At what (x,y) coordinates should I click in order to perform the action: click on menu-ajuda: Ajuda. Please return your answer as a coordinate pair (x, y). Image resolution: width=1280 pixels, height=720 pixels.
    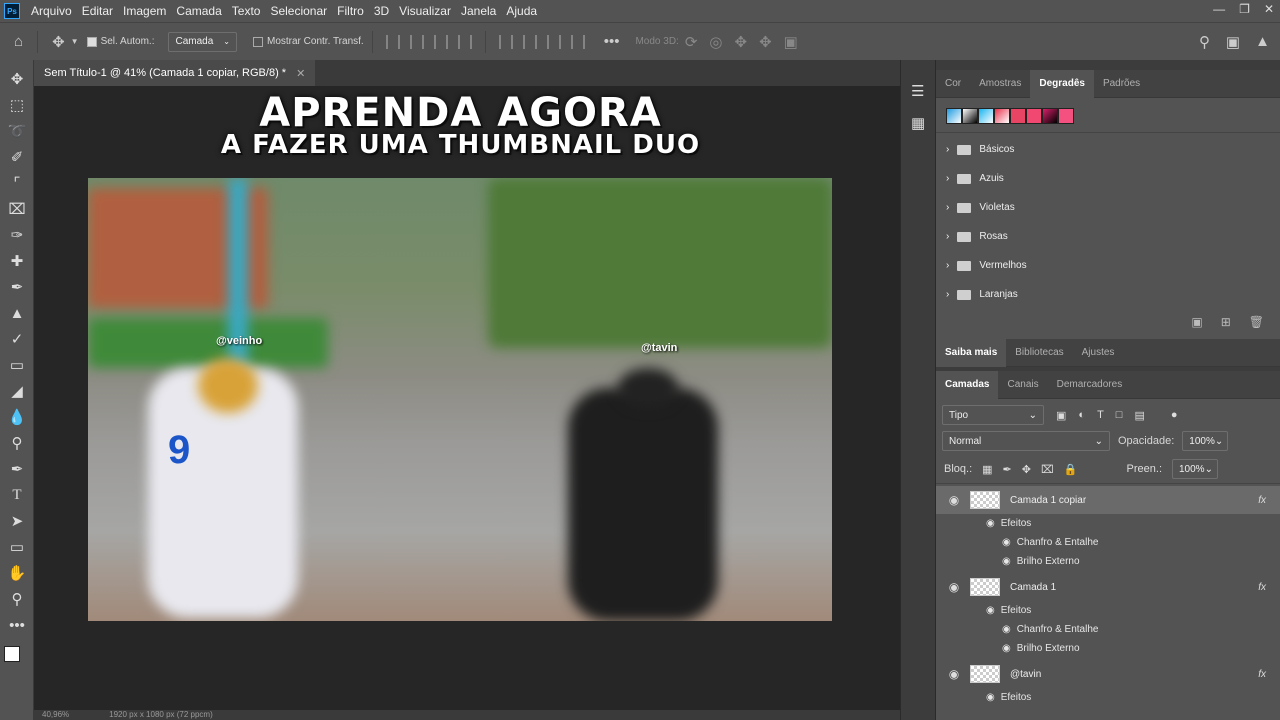
    Looking at the image, I should click on (521, 11).